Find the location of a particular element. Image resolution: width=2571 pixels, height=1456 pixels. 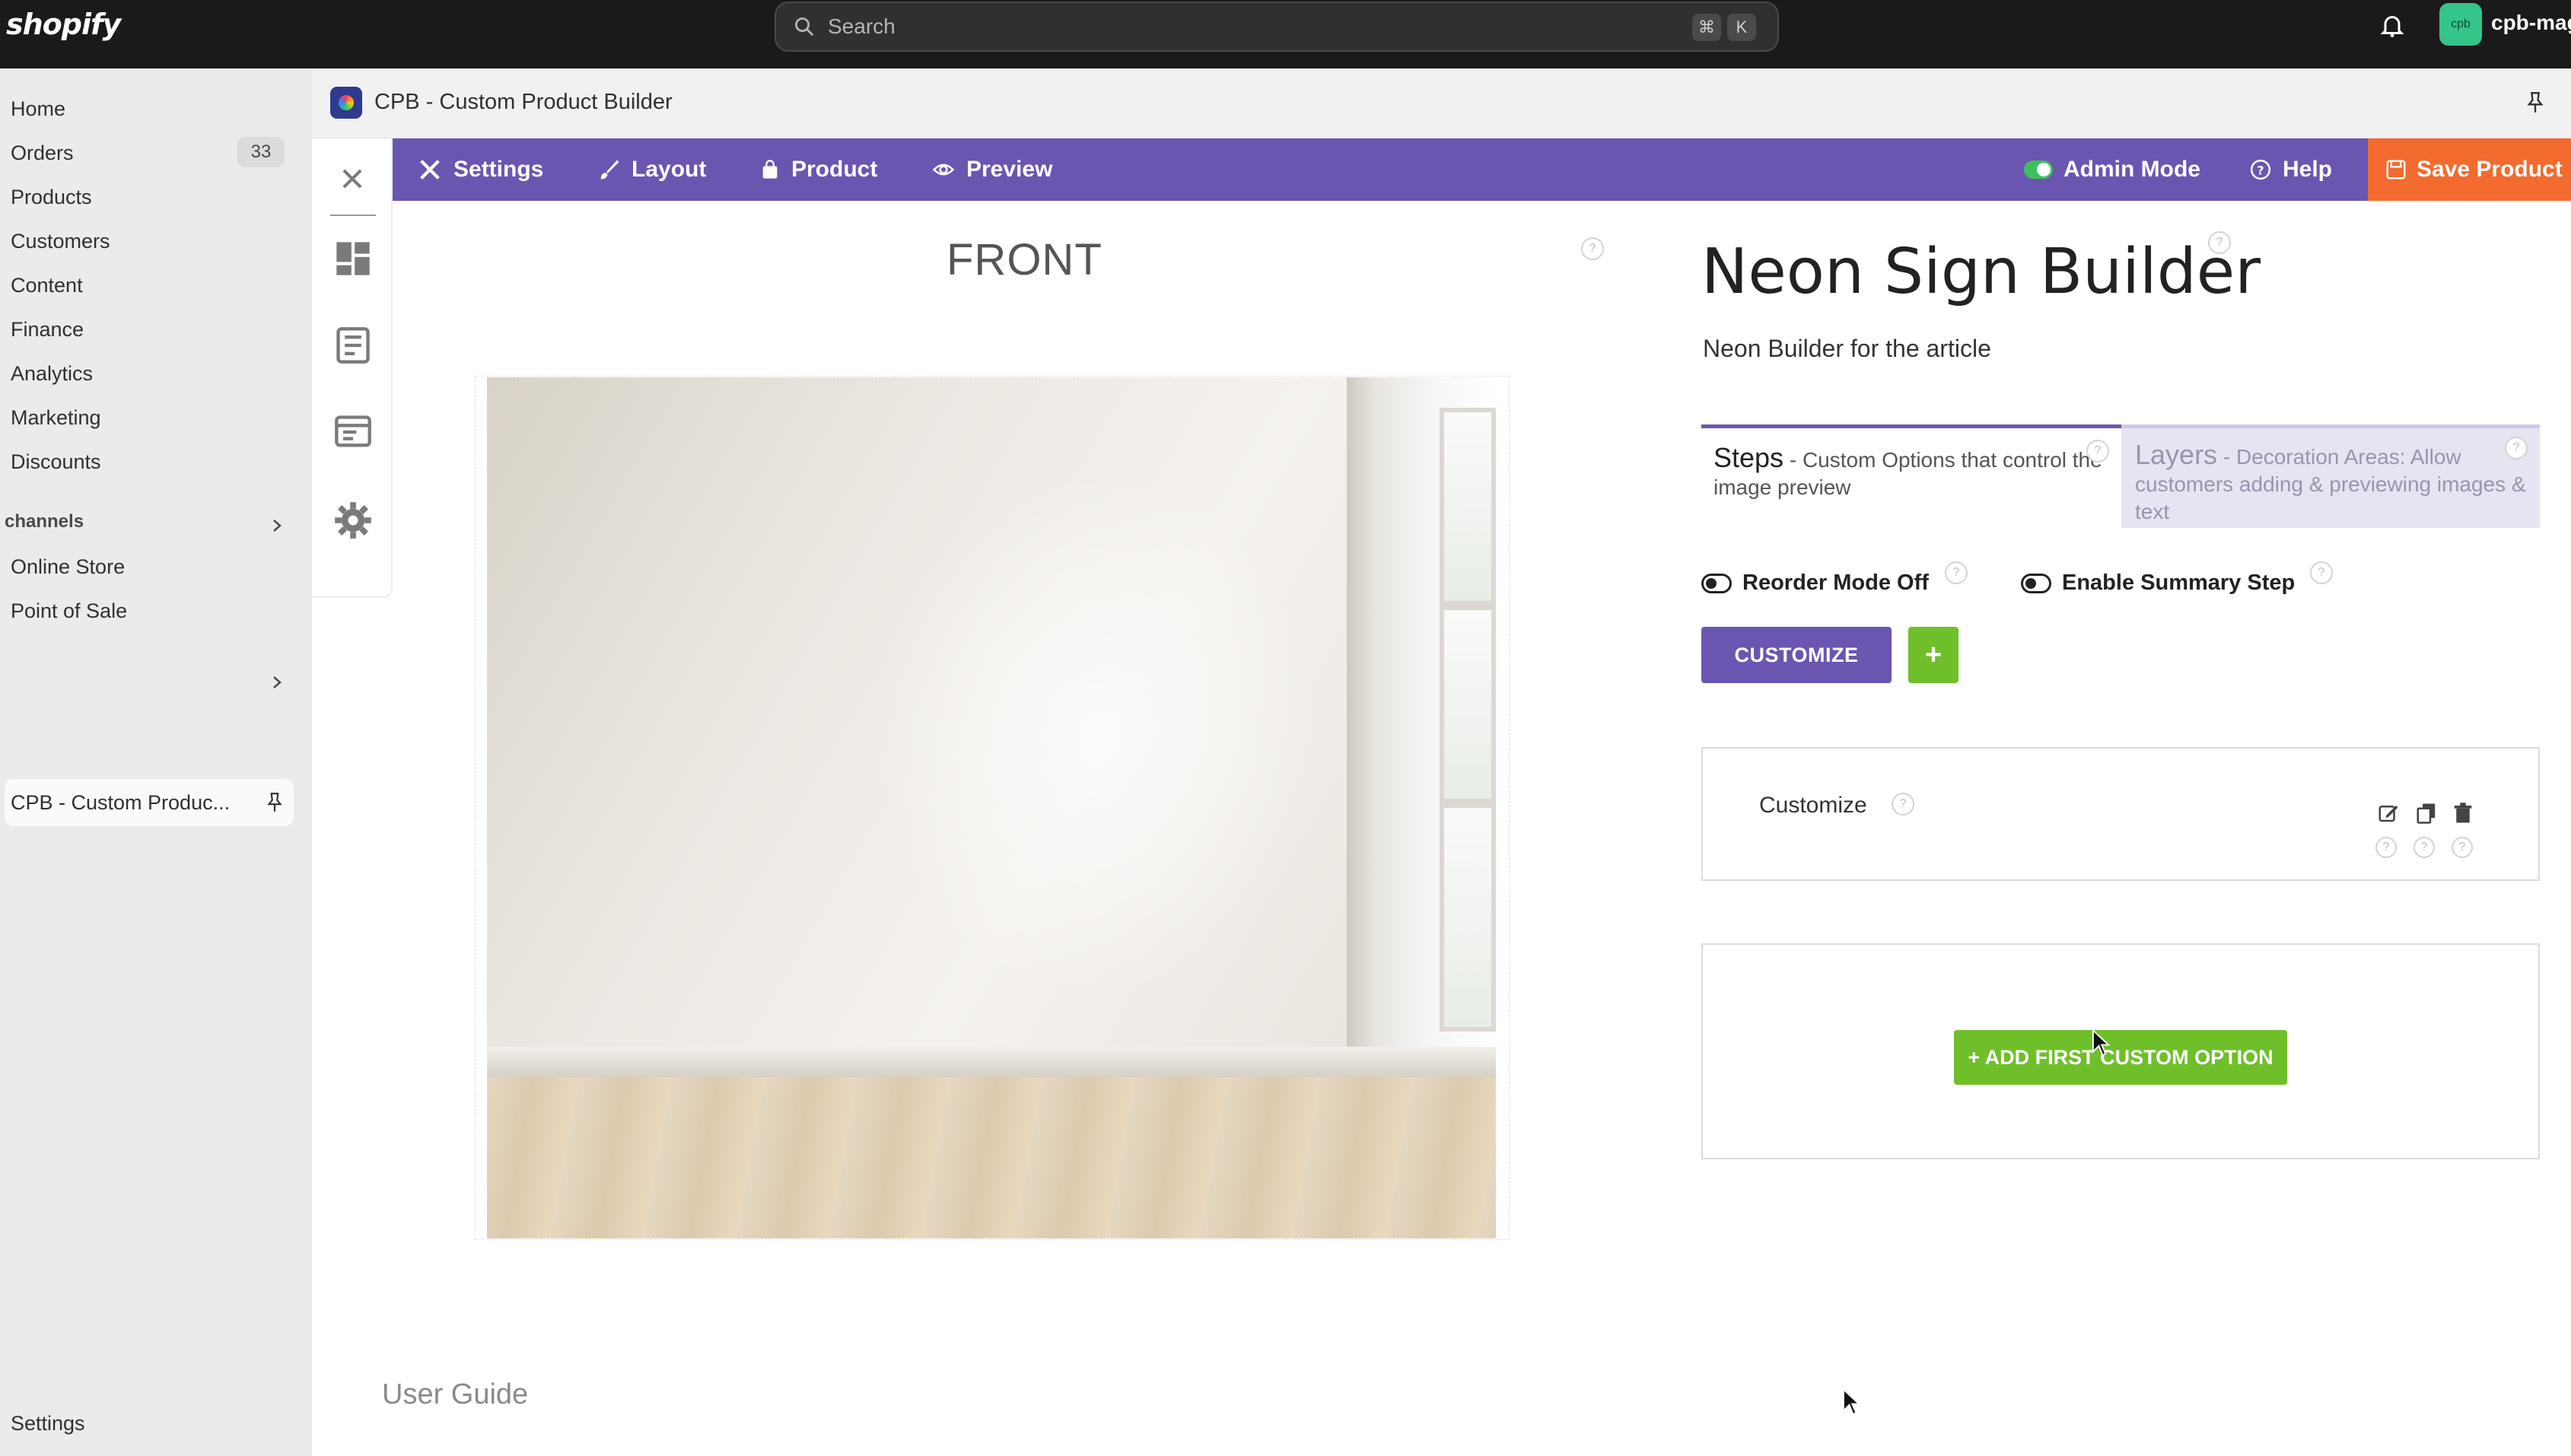

help-button: ? Help is located at coordinates (2290, 169).